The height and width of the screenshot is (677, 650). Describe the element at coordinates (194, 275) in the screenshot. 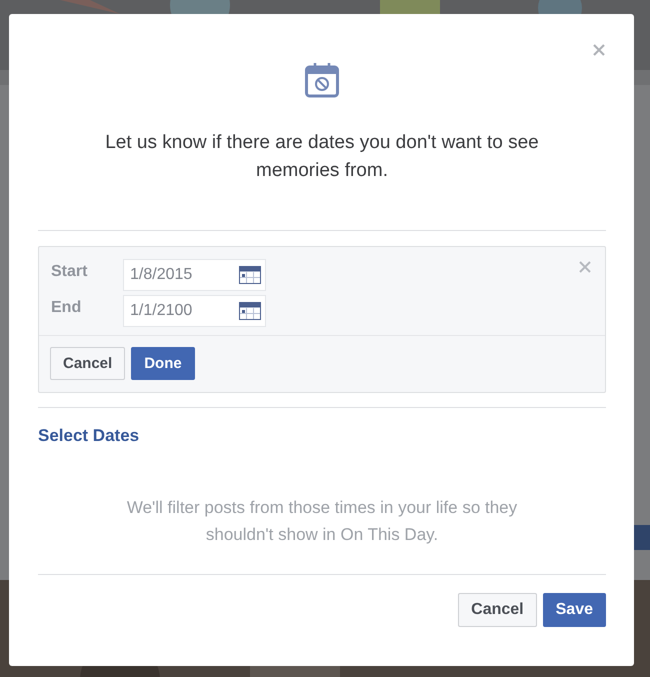

I see `date-field: 1/8/2015` at that location.